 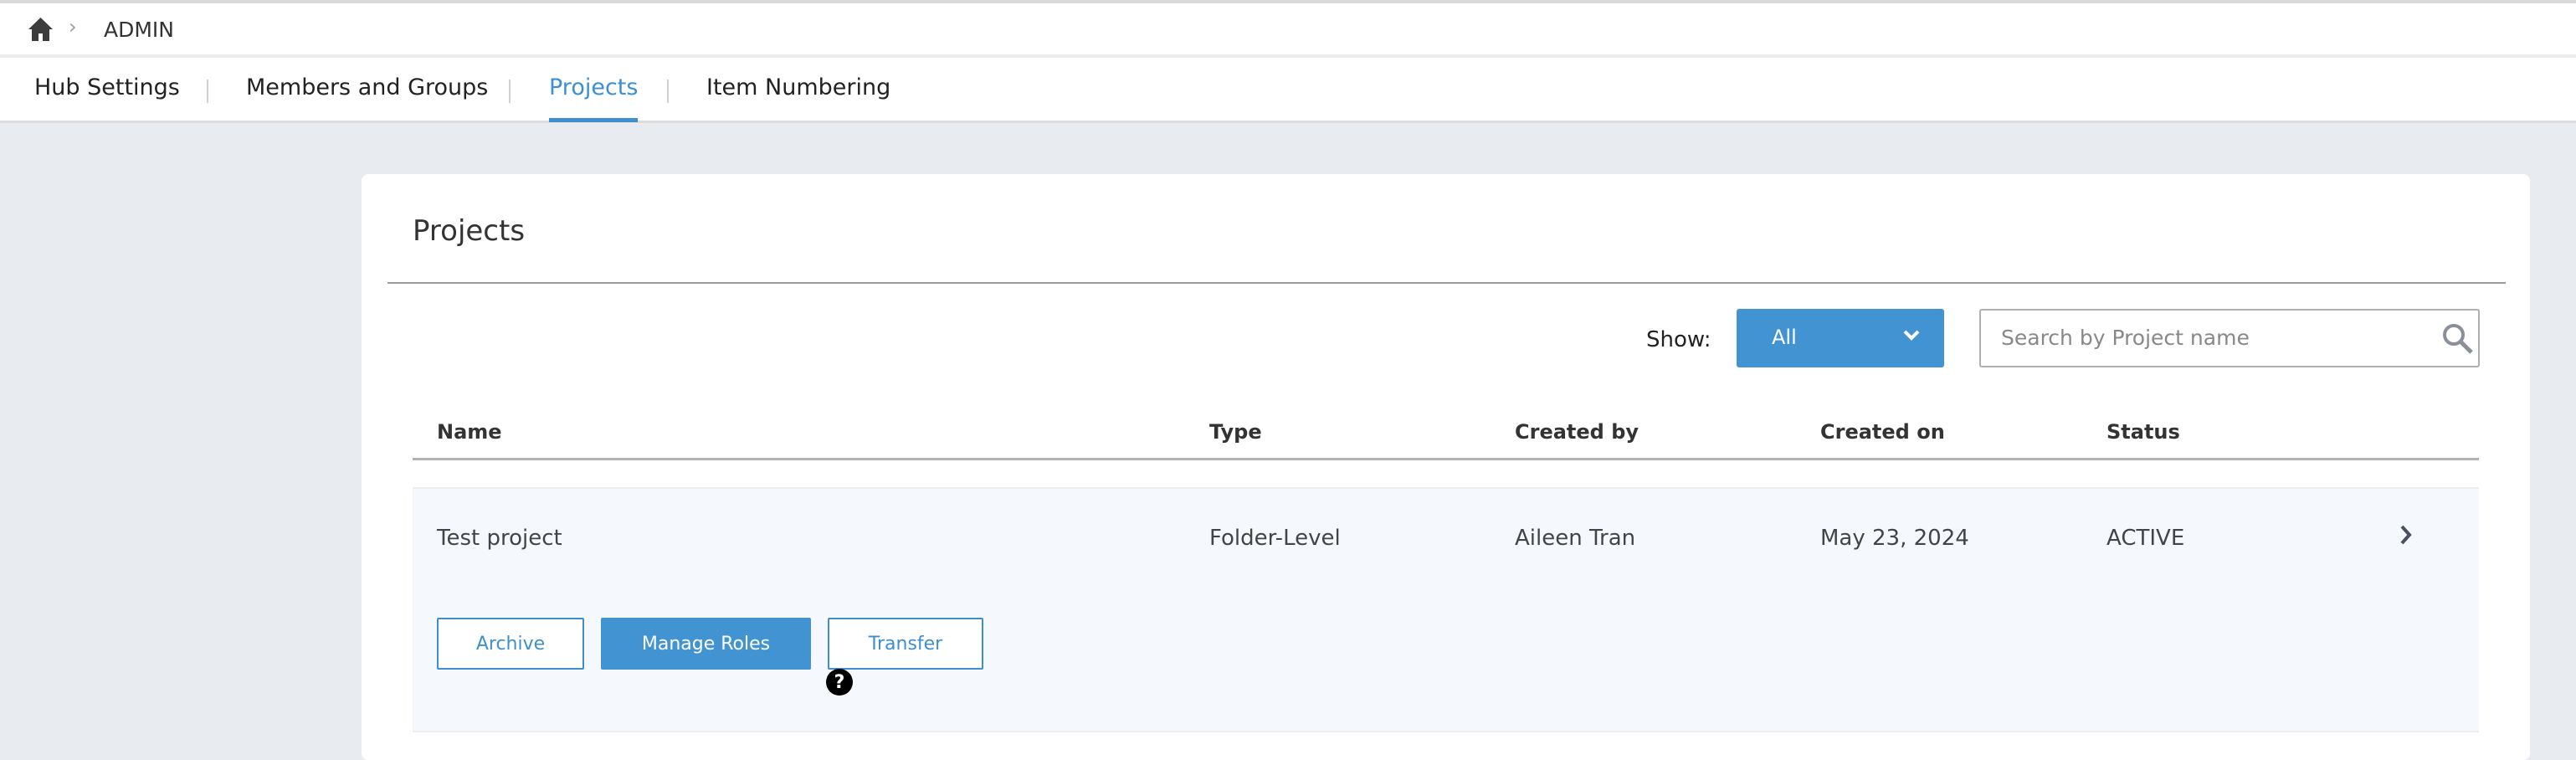 I want to click on column-header-name: Name, so click(x=469, y=432).